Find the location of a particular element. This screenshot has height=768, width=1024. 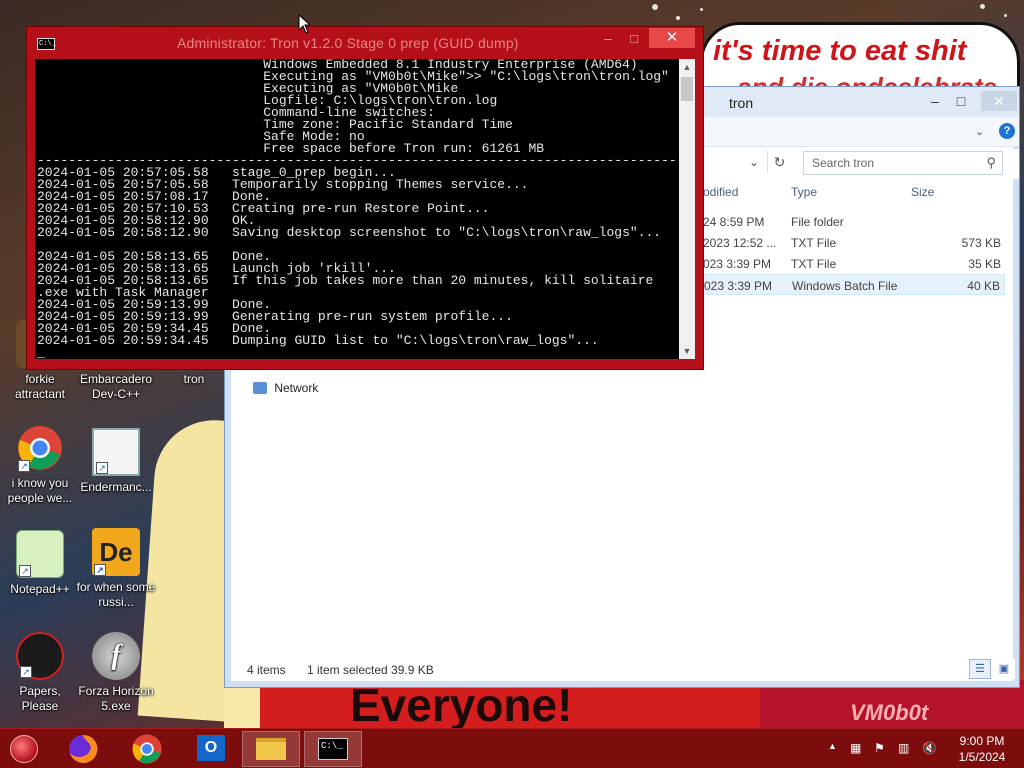

desktop-icon-forza: f Forza Horizon 5.exe is located at coordinates (116, 673).